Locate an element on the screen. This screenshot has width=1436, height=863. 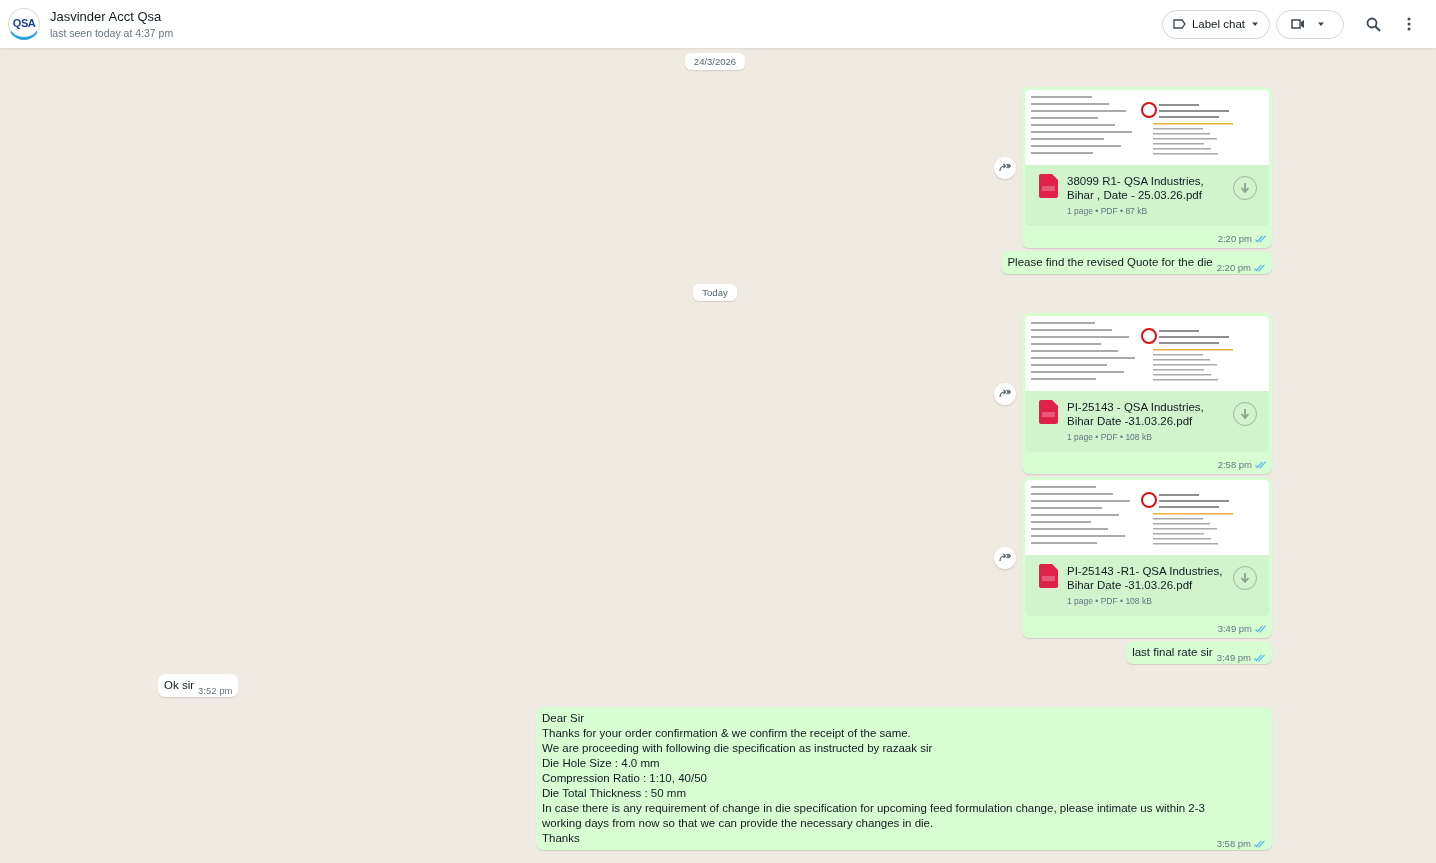
message-text: Please find the revised Quote for the die is located at coordinates (1110, 262).